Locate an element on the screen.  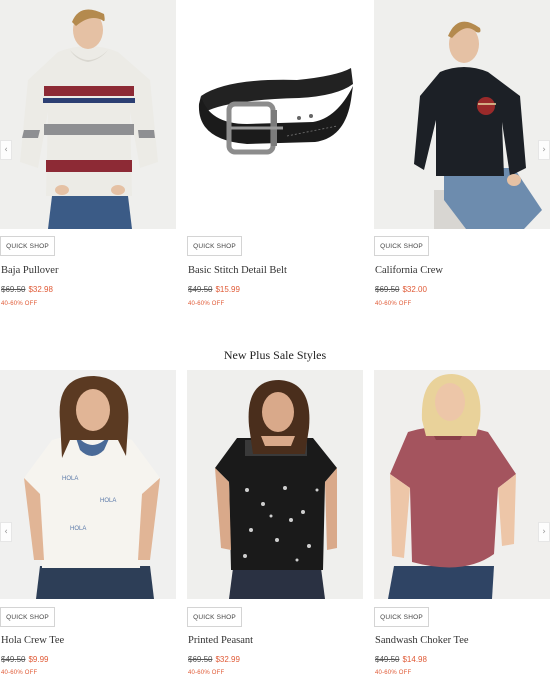
sale-price: $32.98 is located at coordinates (40, 289).